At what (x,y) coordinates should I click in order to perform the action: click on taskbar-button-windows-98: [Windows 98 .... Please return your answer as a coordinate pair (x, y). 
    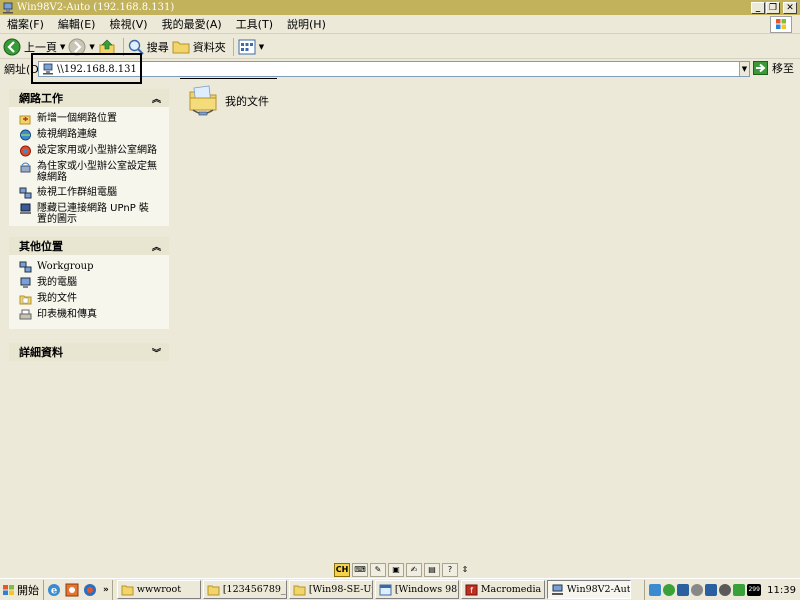
    Looking at the image, I should click on (416, 589).